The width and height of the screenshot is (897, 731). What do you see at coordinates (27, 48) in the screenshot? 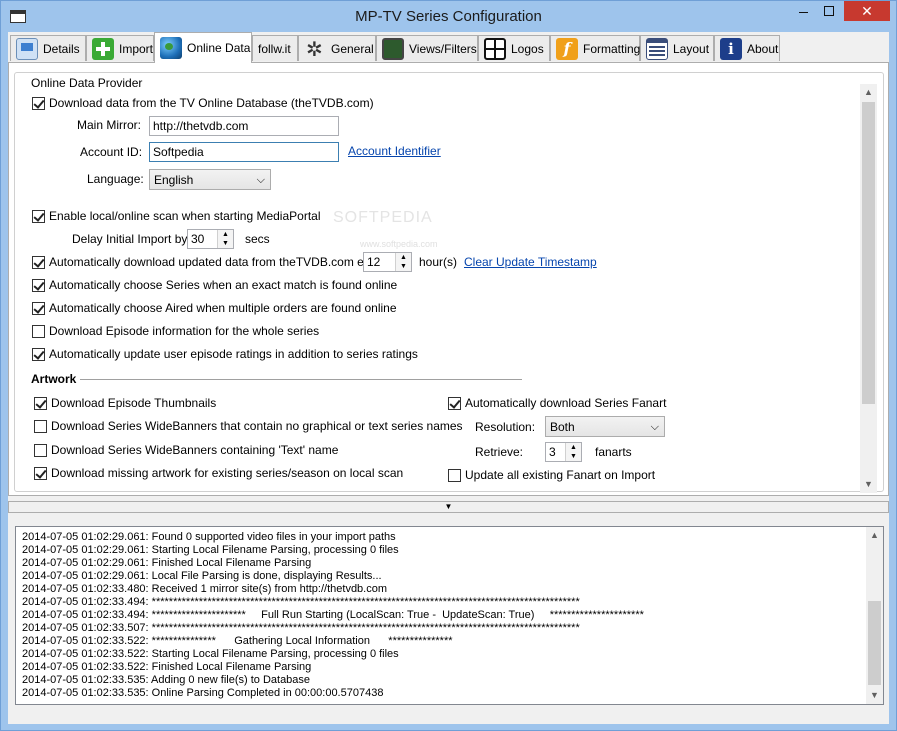
I see `monitor-icon` at bounding box center [27, 48].